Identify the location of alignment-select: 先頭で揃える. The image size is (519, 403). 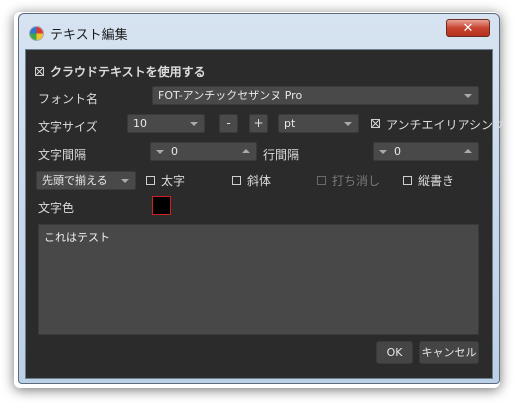
(86, 180).